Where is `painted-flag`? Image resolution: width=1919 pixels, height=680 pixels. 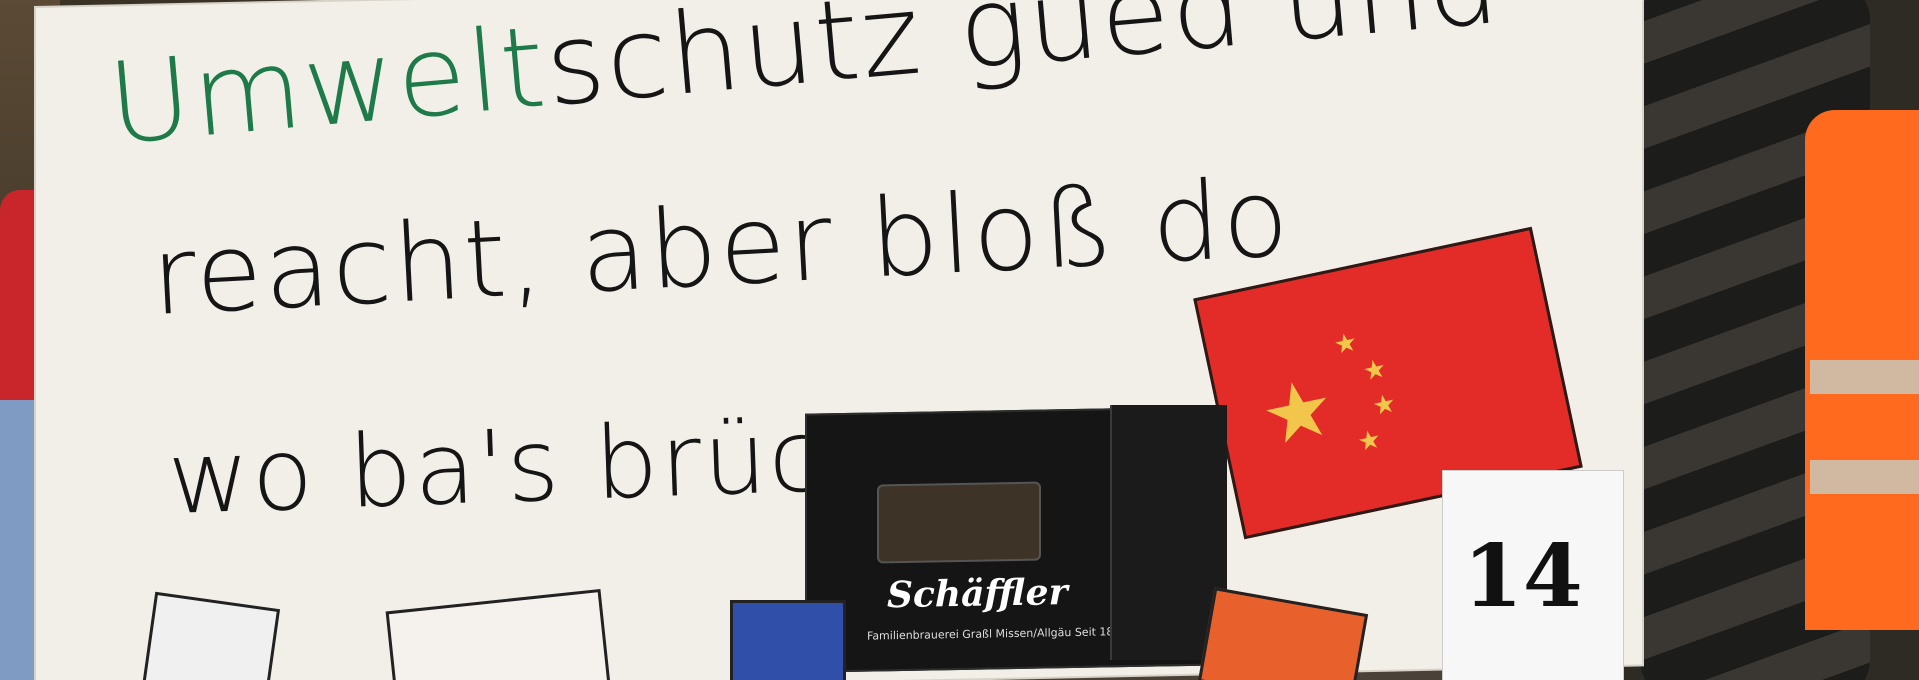 painted-flag is located at coordinates (788, 640).